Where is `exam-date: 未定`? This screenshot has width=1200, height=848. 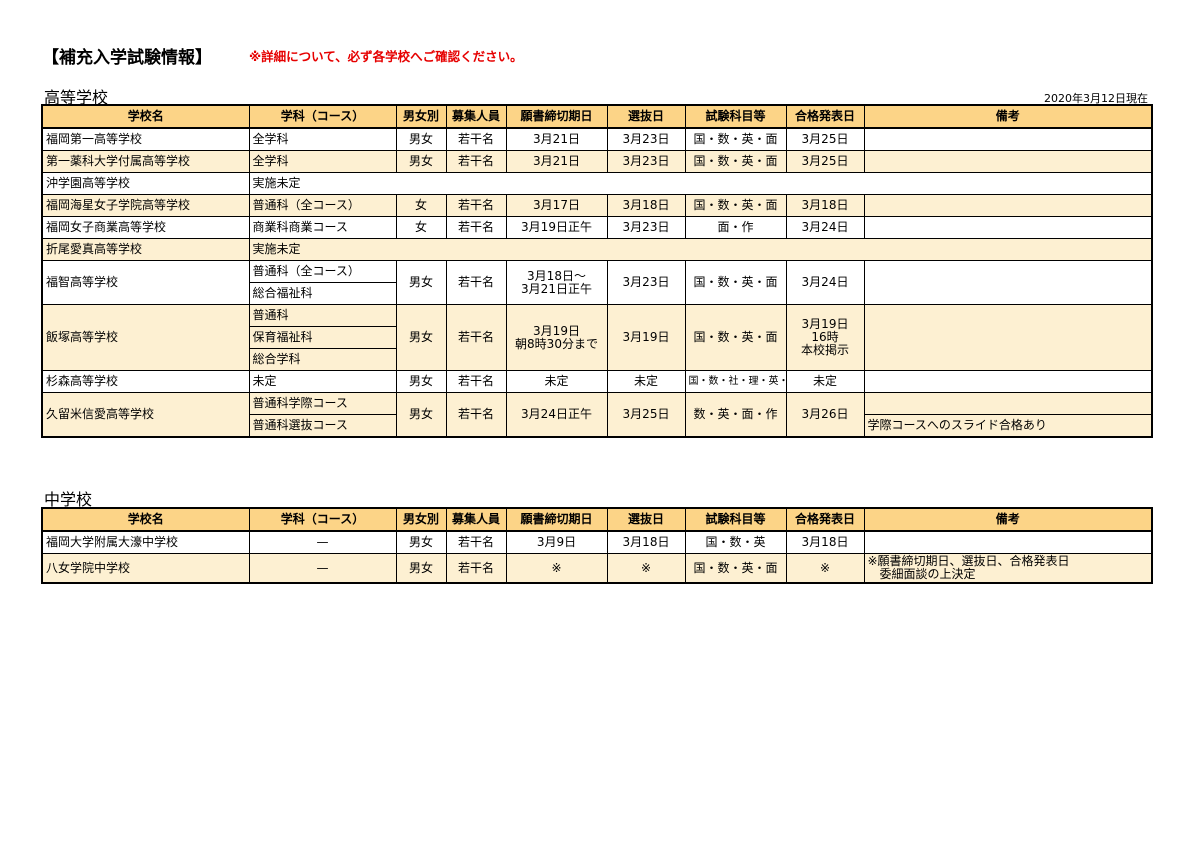
exam-date: 未定 is located at coordinates (646, 381).